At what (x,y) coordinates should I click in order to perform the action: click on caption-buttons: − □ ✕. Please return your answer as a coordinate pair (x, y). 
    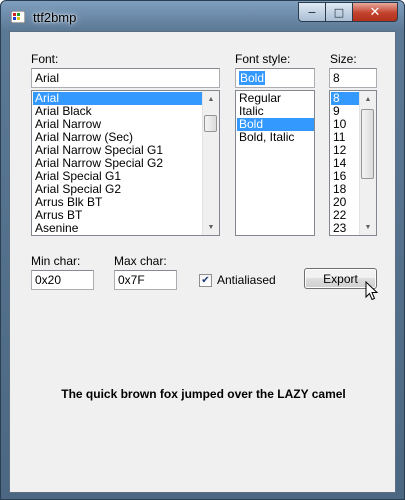
    Looking at the image, I should click on (348, 12).